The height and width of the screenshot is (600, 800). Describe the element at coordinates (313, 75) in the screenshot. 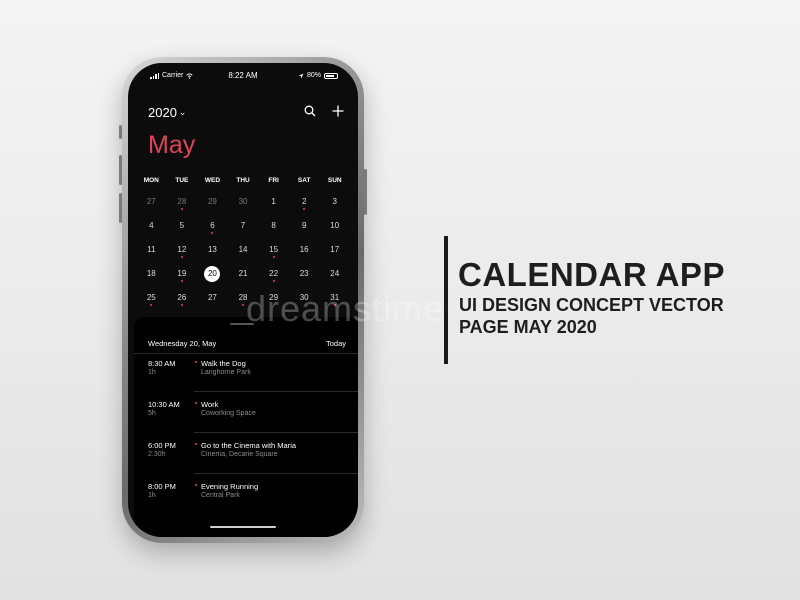

I see `battery-percent: 80%` at that location.